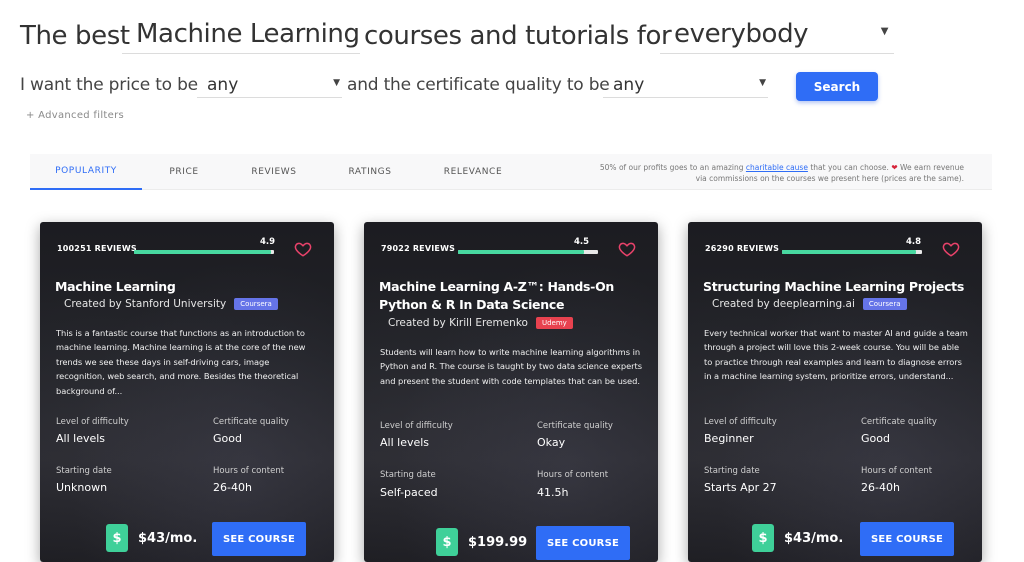 Image resolution: width=1024 pixels, height=562 pixels. I want to click on rating-value: 4.8, so click(914, 242).